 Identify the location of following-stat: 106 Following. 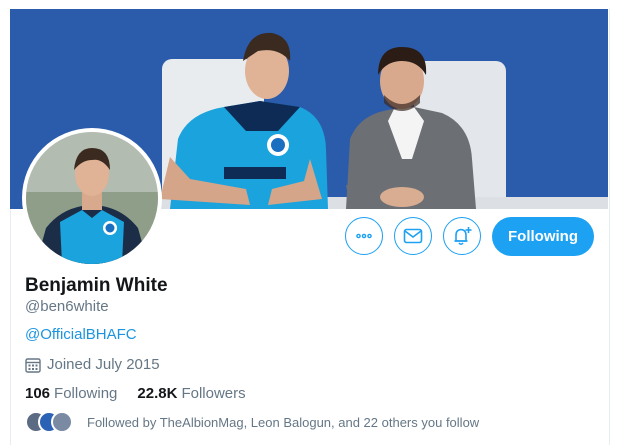
(71, 393).